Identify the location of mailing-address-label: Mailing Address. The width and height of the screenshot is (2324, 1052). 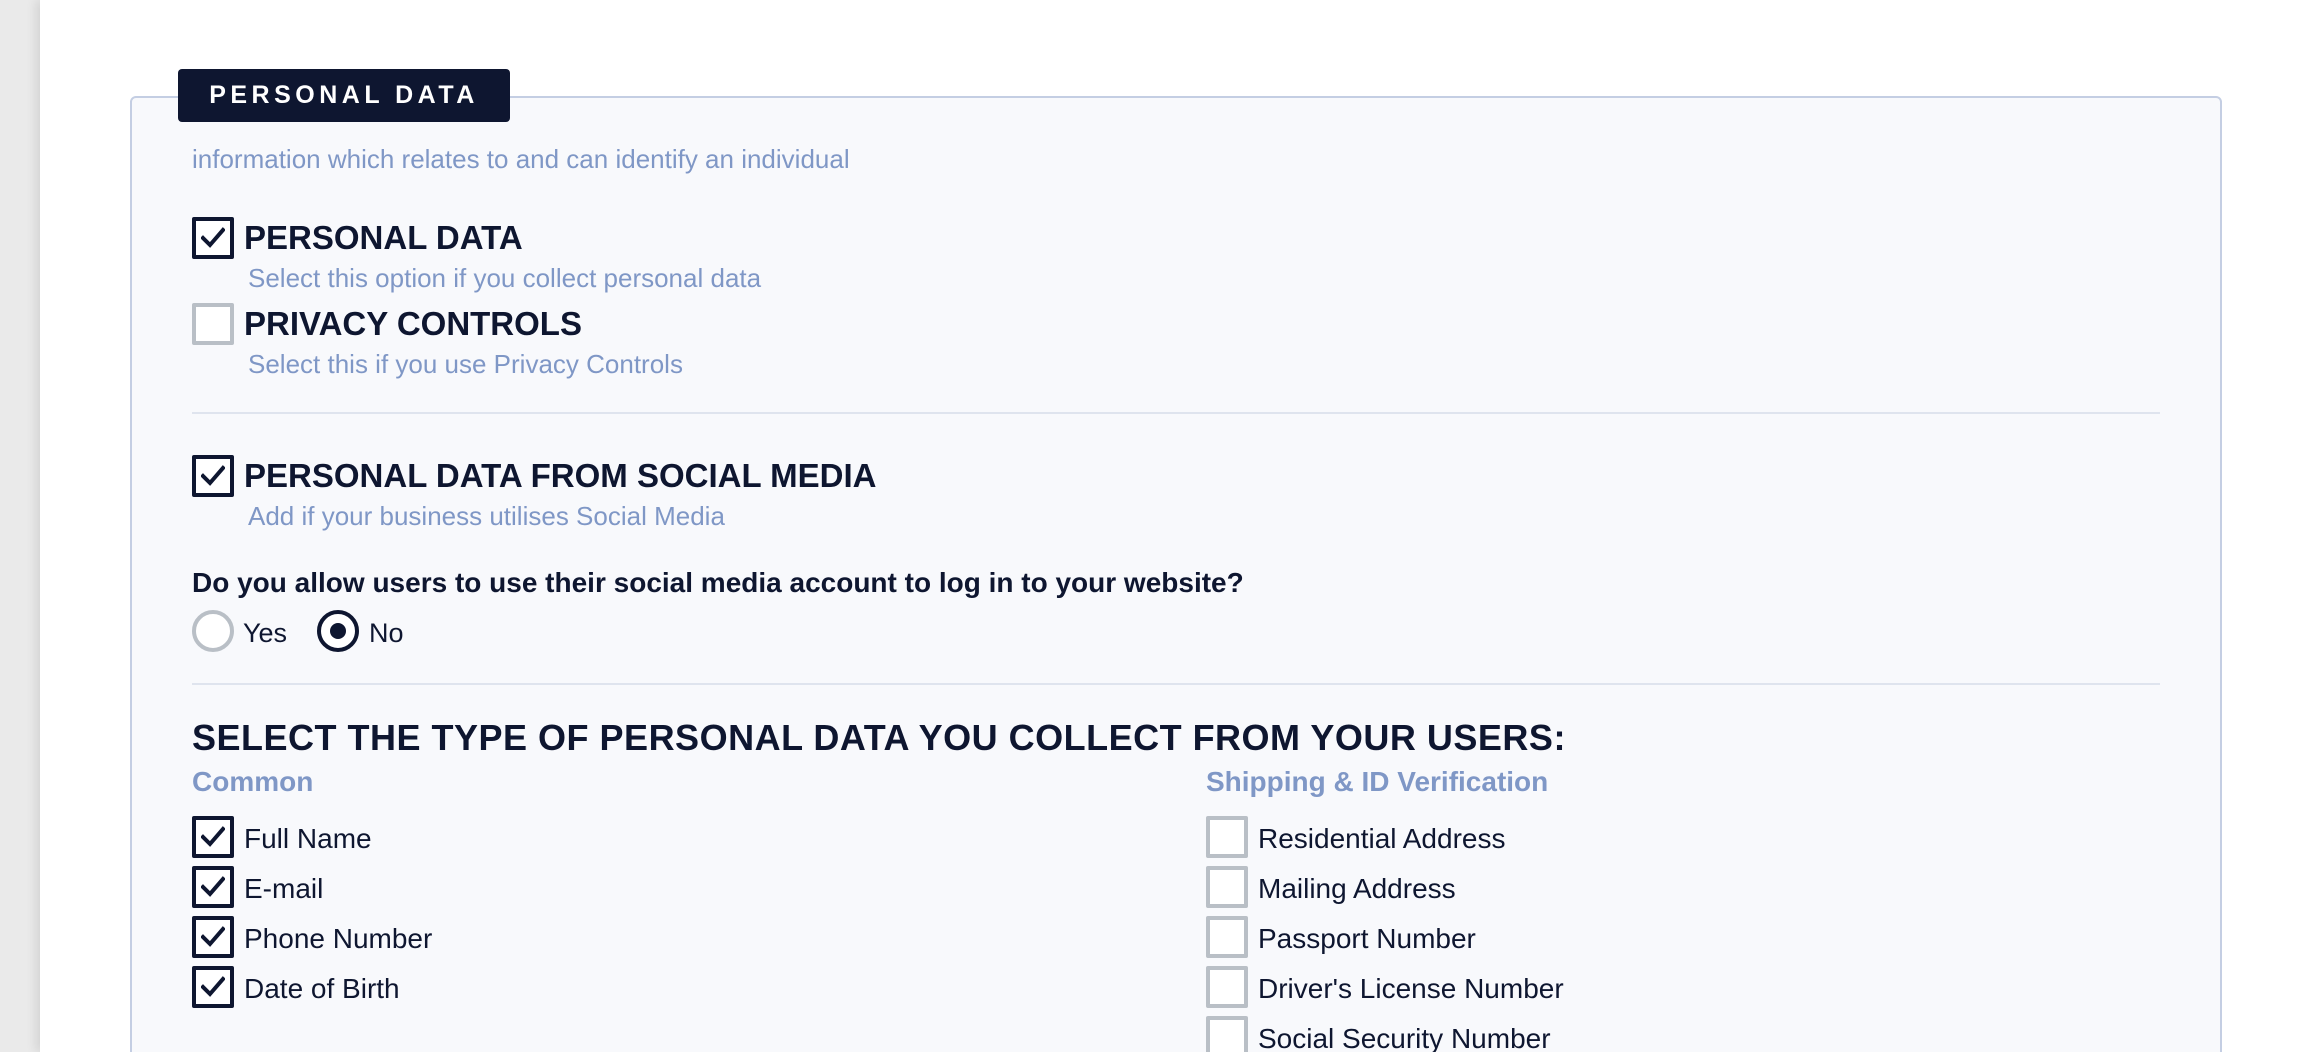
(1357, 889).